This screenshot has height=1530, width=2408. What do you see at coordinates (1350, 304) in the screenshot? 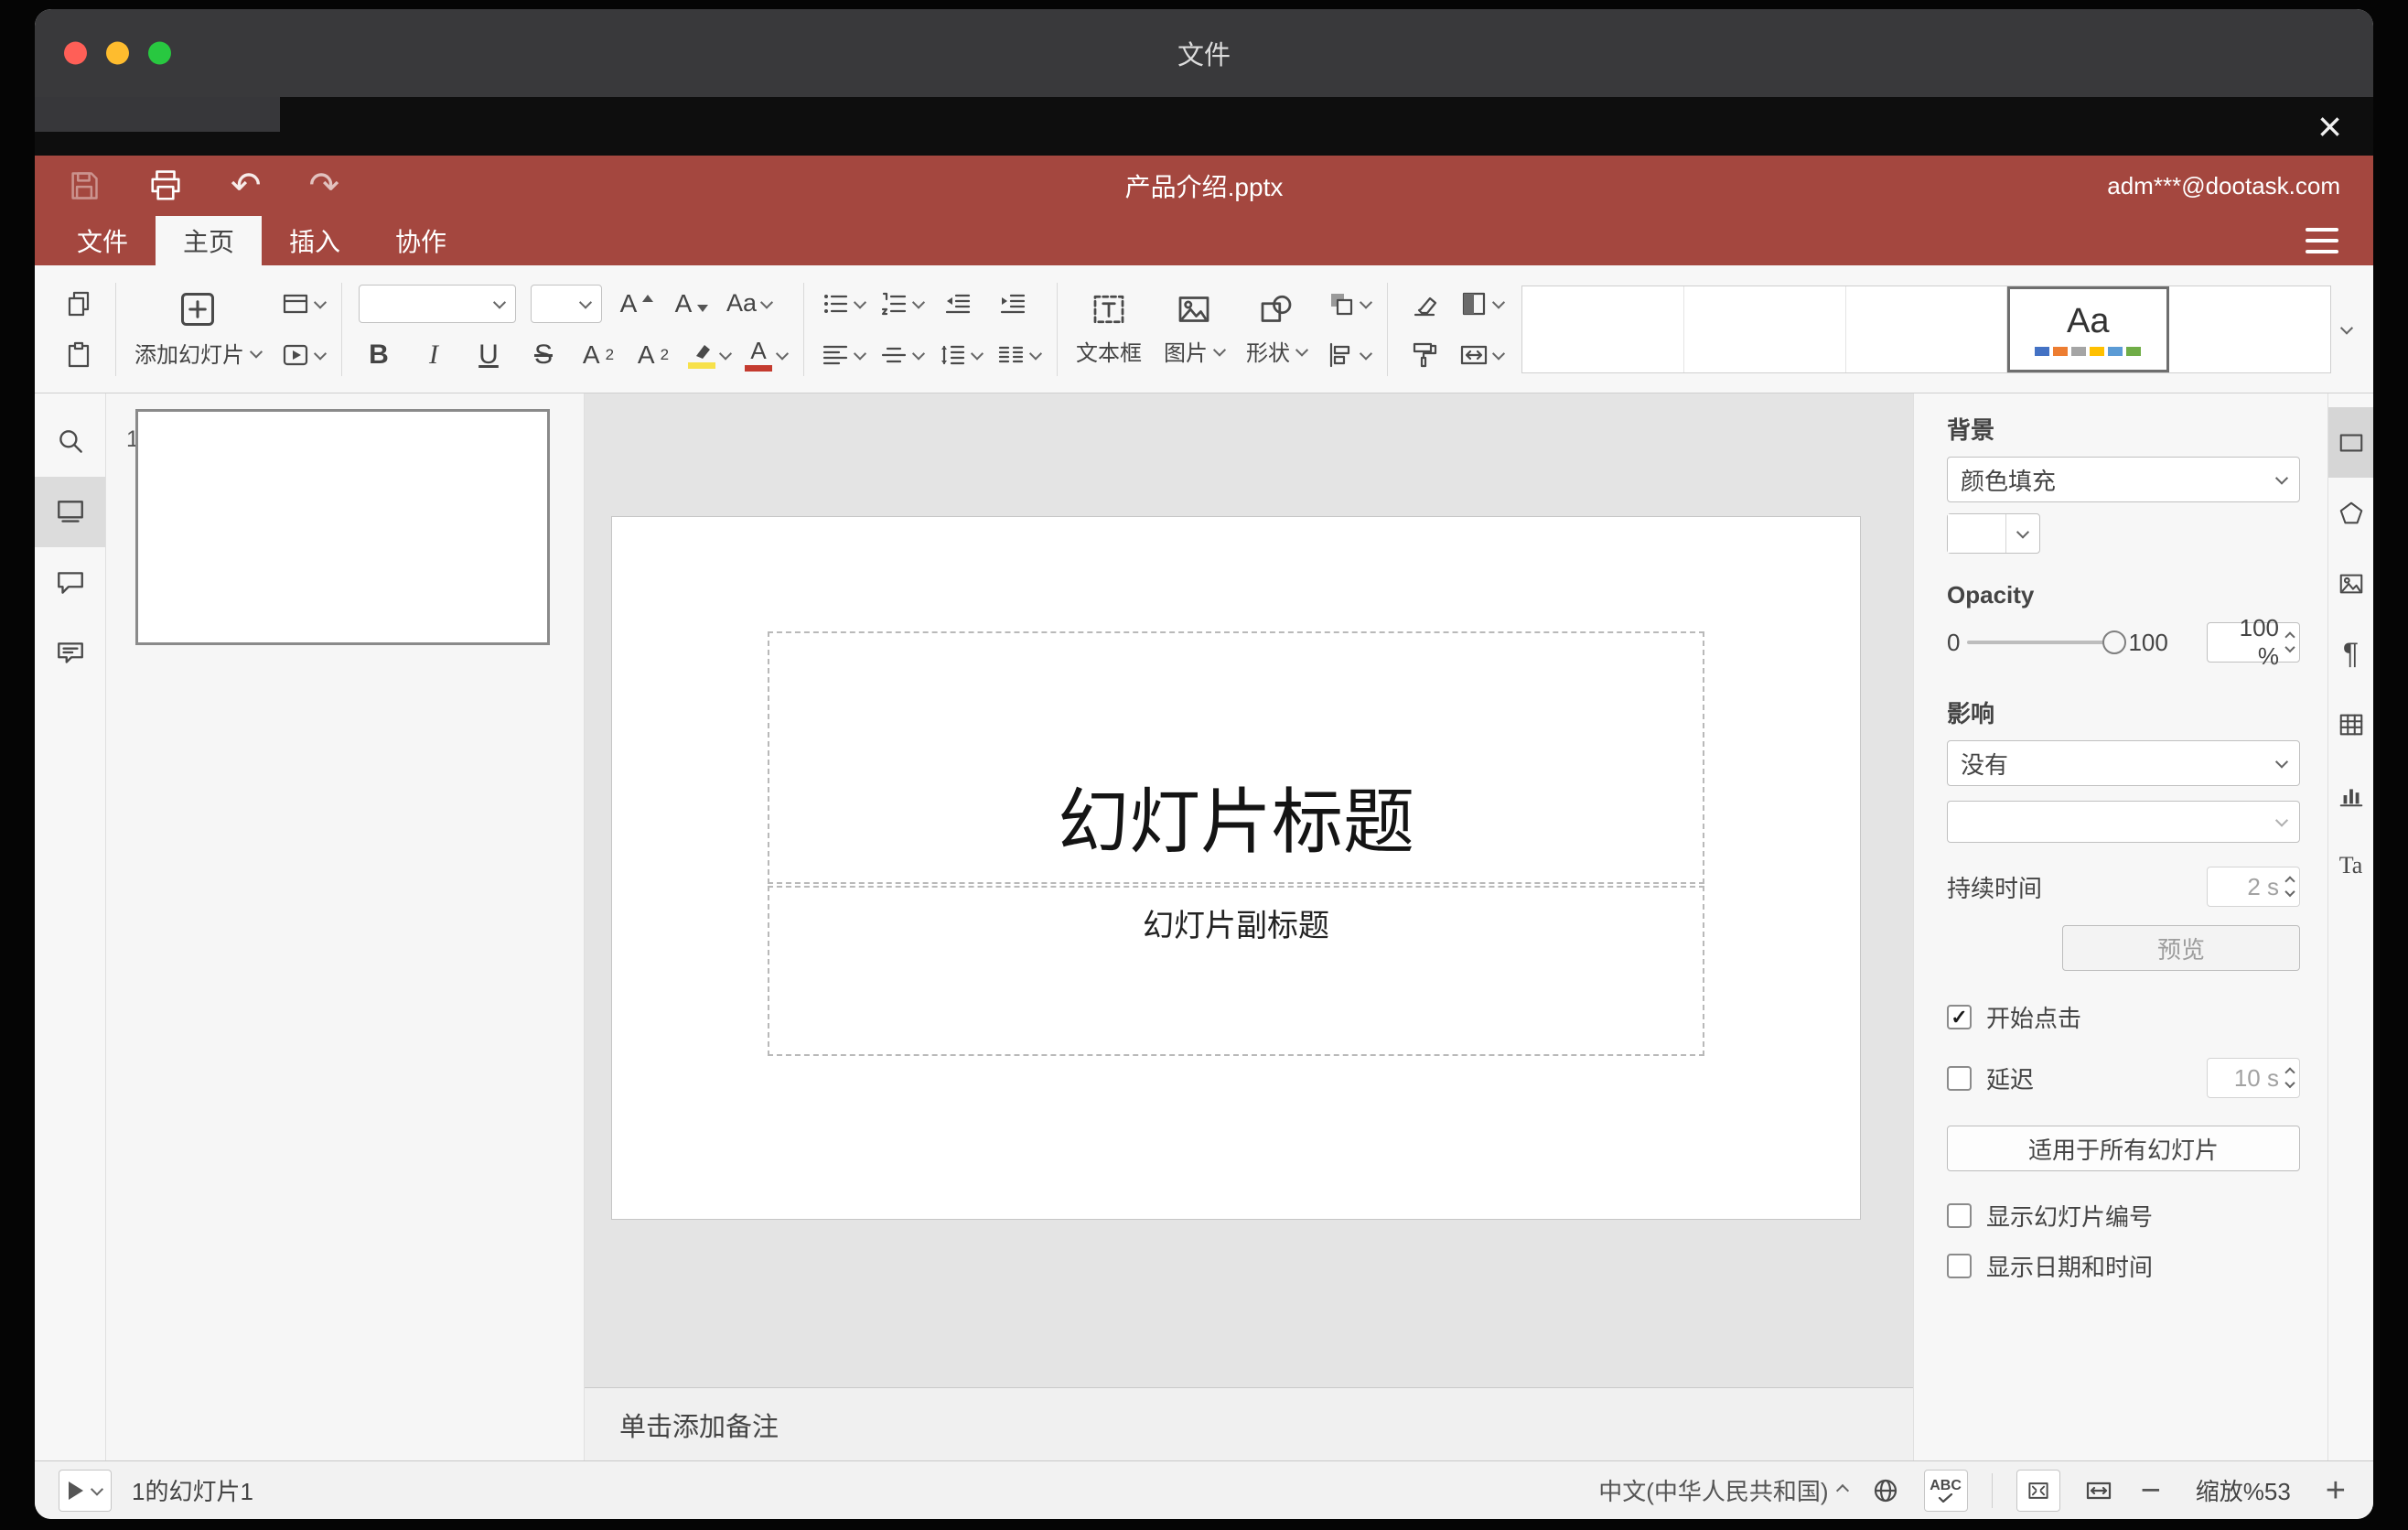
I see `arrange-icon` at bounding box center [1350, 304].